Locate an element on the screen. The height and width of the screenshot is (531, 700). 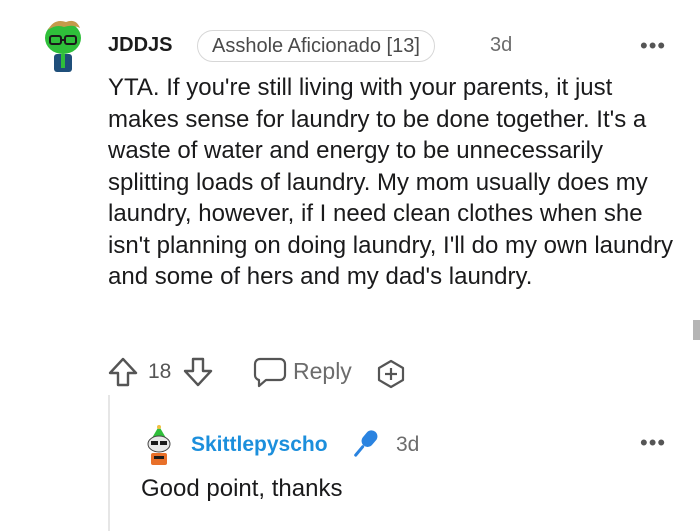
reply-timestamp: 3d is located at coordinates (408, 444).